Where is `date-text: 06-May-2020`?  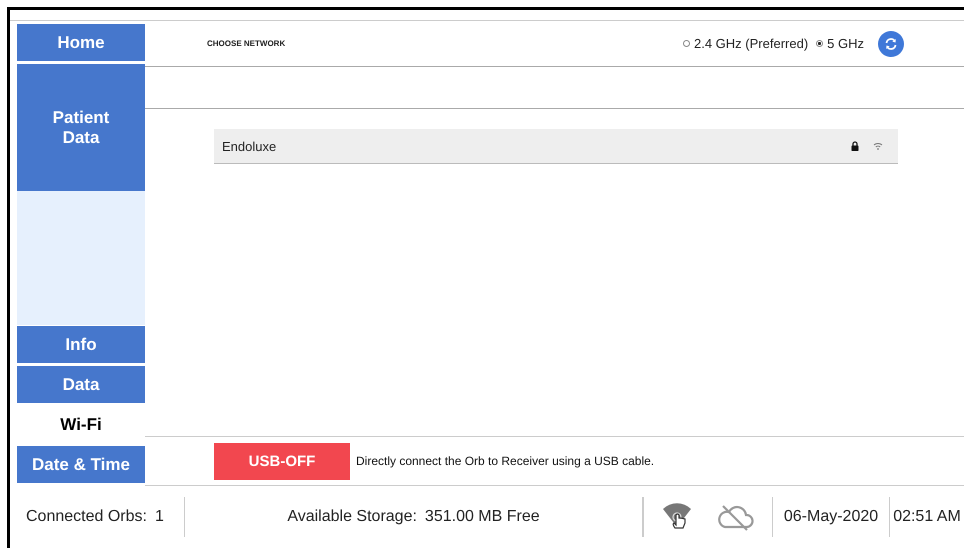
date-text: 06-May-2020 is located at coordinates (831, 517).